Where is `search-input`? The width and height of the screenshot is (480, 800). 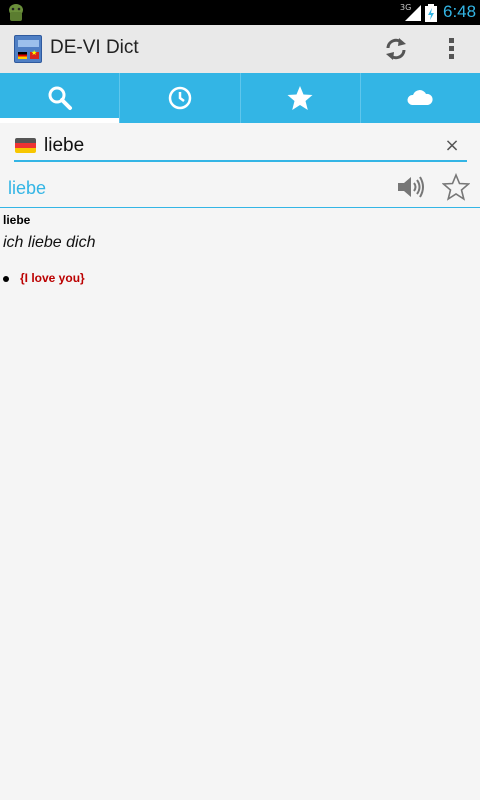 search-input is located at coordinates (239, 146).